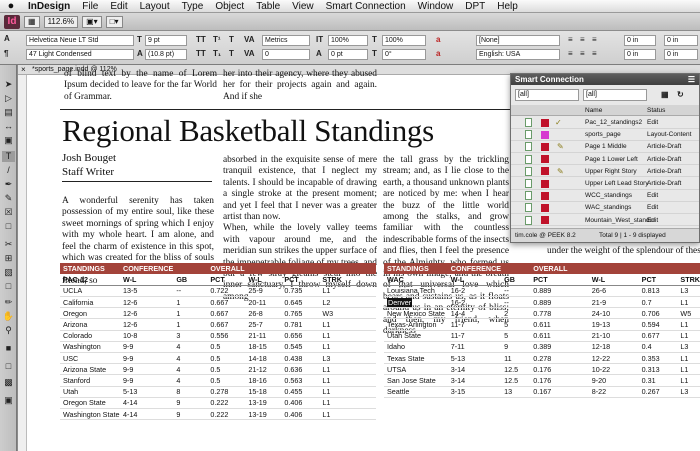 This screenshot has width=700, height=451. What do you see at coordinates (90, 403) in the screenshot?
I see `team-cell: Oregon State` at bounding box center [90, 403].